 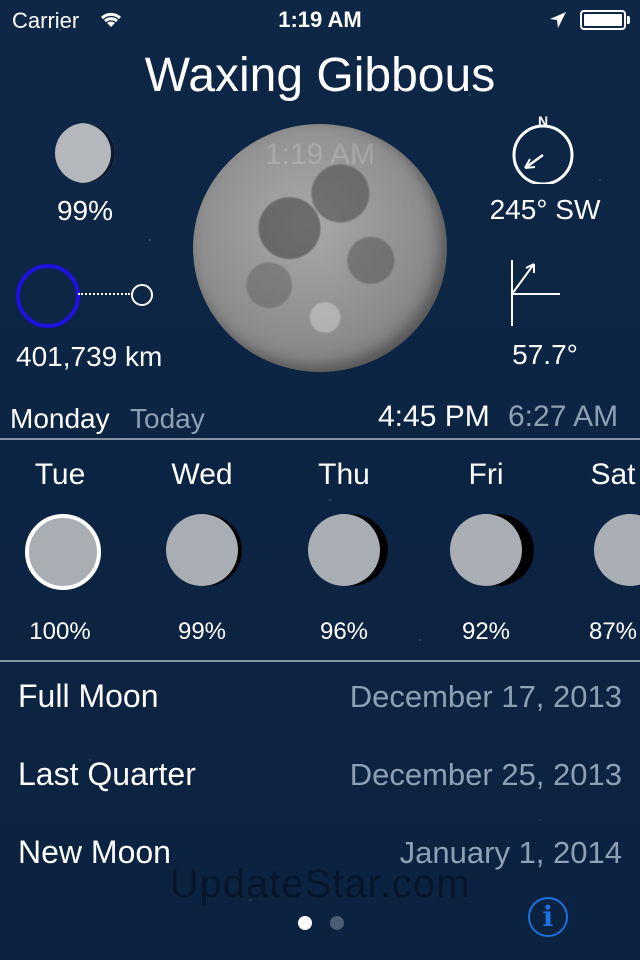 I want to click on moonrise-time: 4:45 PM, so click(x=434, y=416).